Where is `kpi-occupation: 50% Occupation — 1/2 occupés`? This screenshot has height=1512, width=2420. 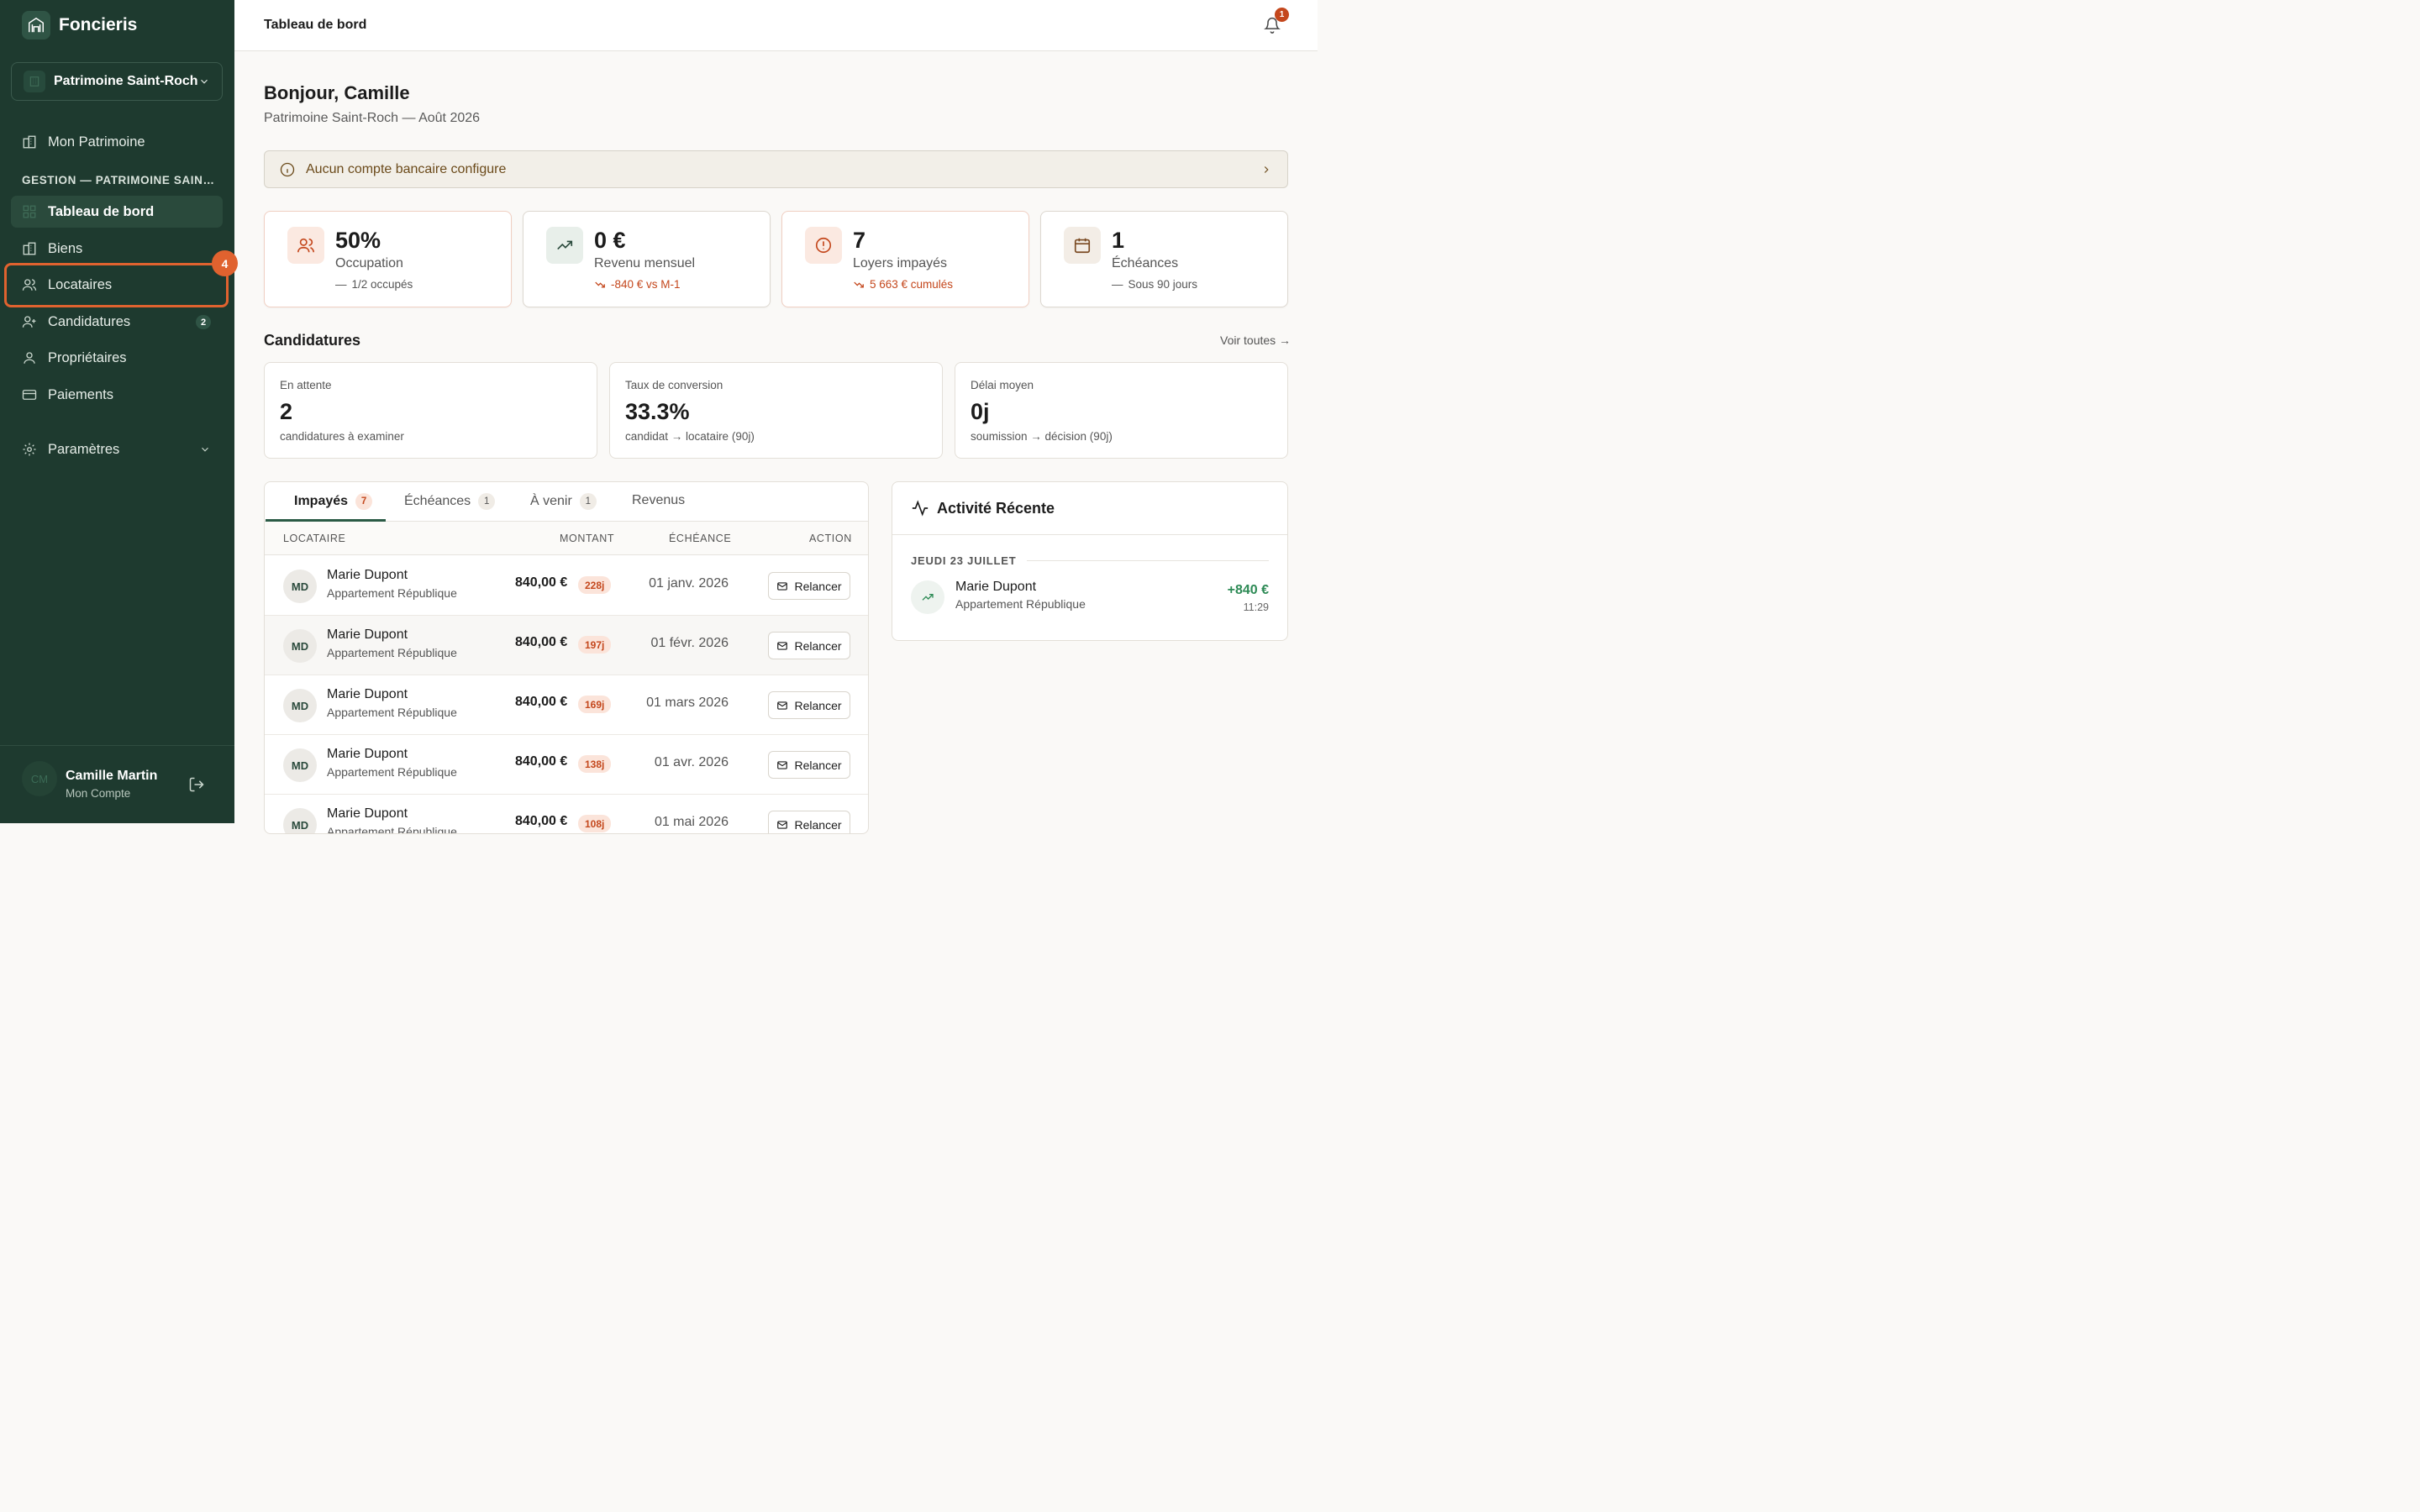 kpi-occupation: 50% Occupation — 1/2 occupés is located at coordinates (388, 259).